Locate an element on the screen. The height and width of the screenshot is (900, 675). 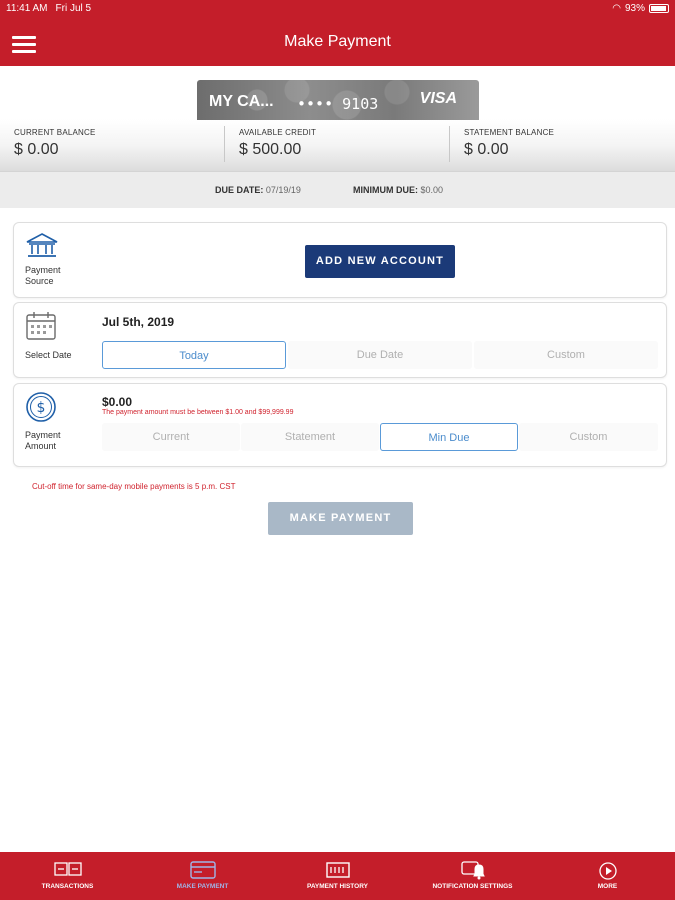
transactions-icon is located at coordinates (67, 869).